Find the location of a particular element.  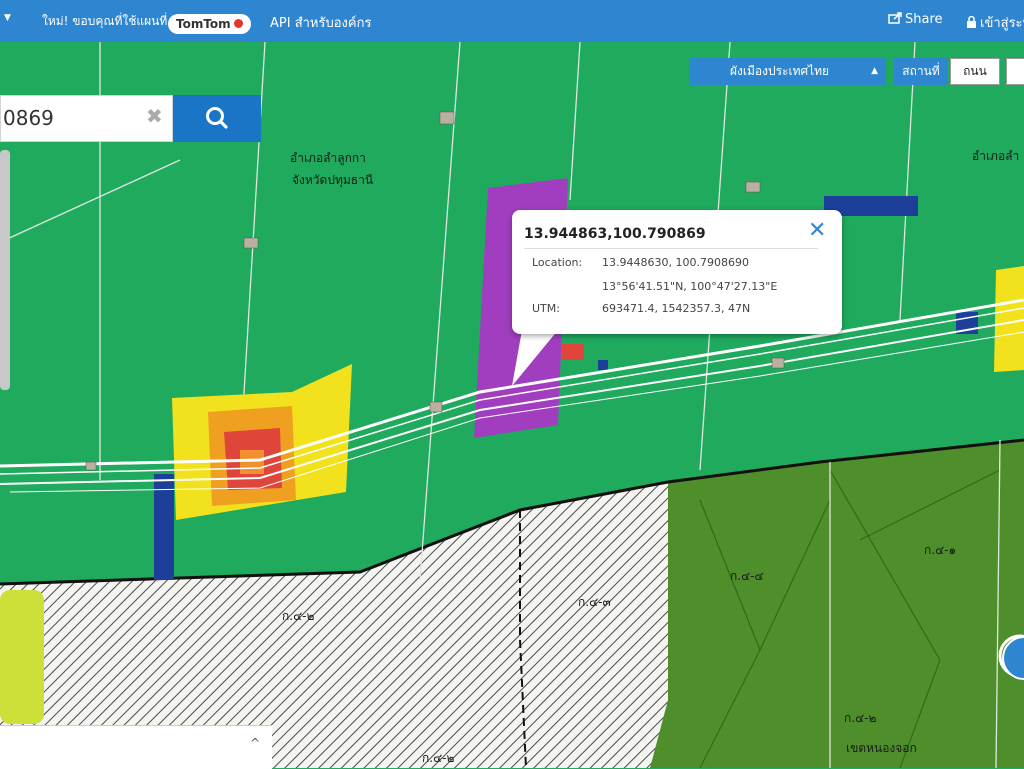

site-link: ใหม่! ขอบคุณที่ใช้แผนที่ is located at coordinates (104, 21).